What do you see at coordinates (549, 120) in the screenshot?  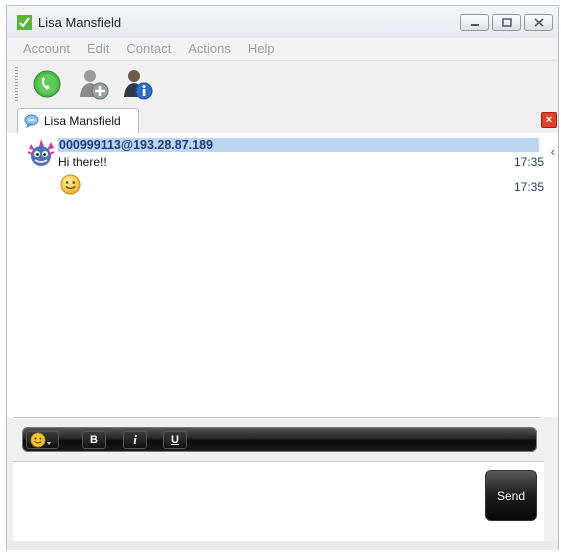 I see `close-tab-button: ×` at bounding box center [549, 120].